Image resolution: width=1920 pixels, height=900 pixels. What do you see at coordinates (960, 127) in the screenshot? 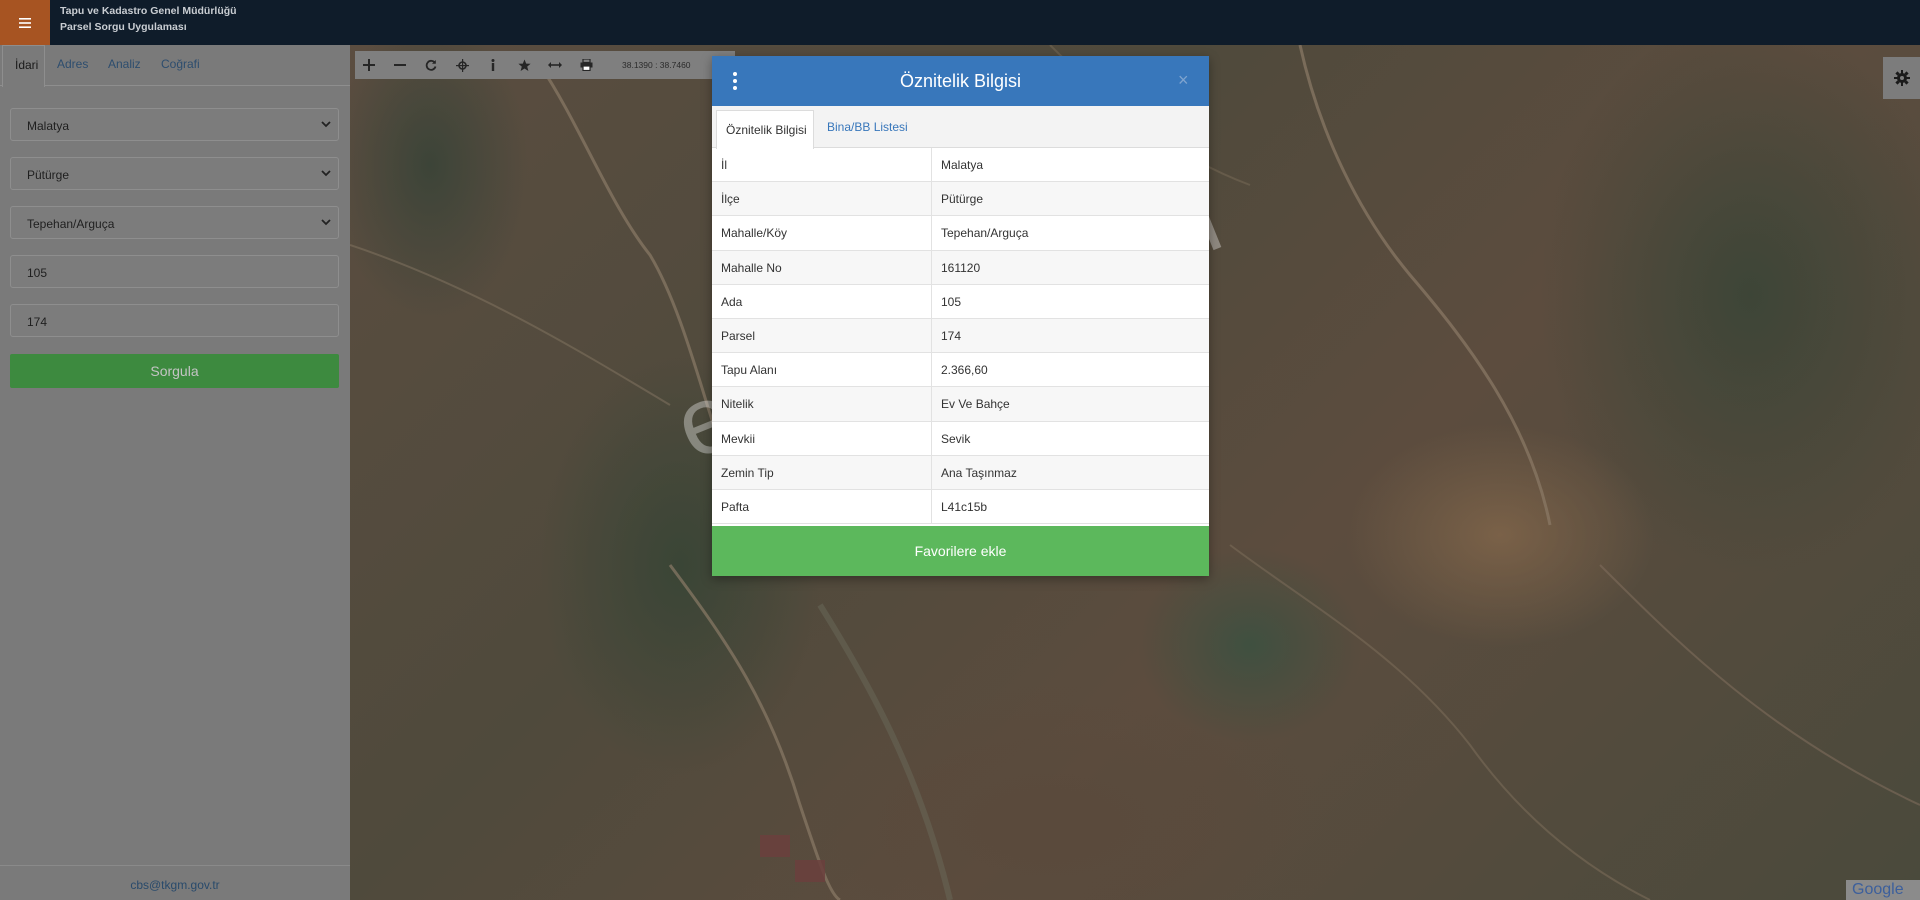
I see `dialog-tabs: Öznitelik Bilgisi Bina/BB Listesi` at bounding box center [960, 127].